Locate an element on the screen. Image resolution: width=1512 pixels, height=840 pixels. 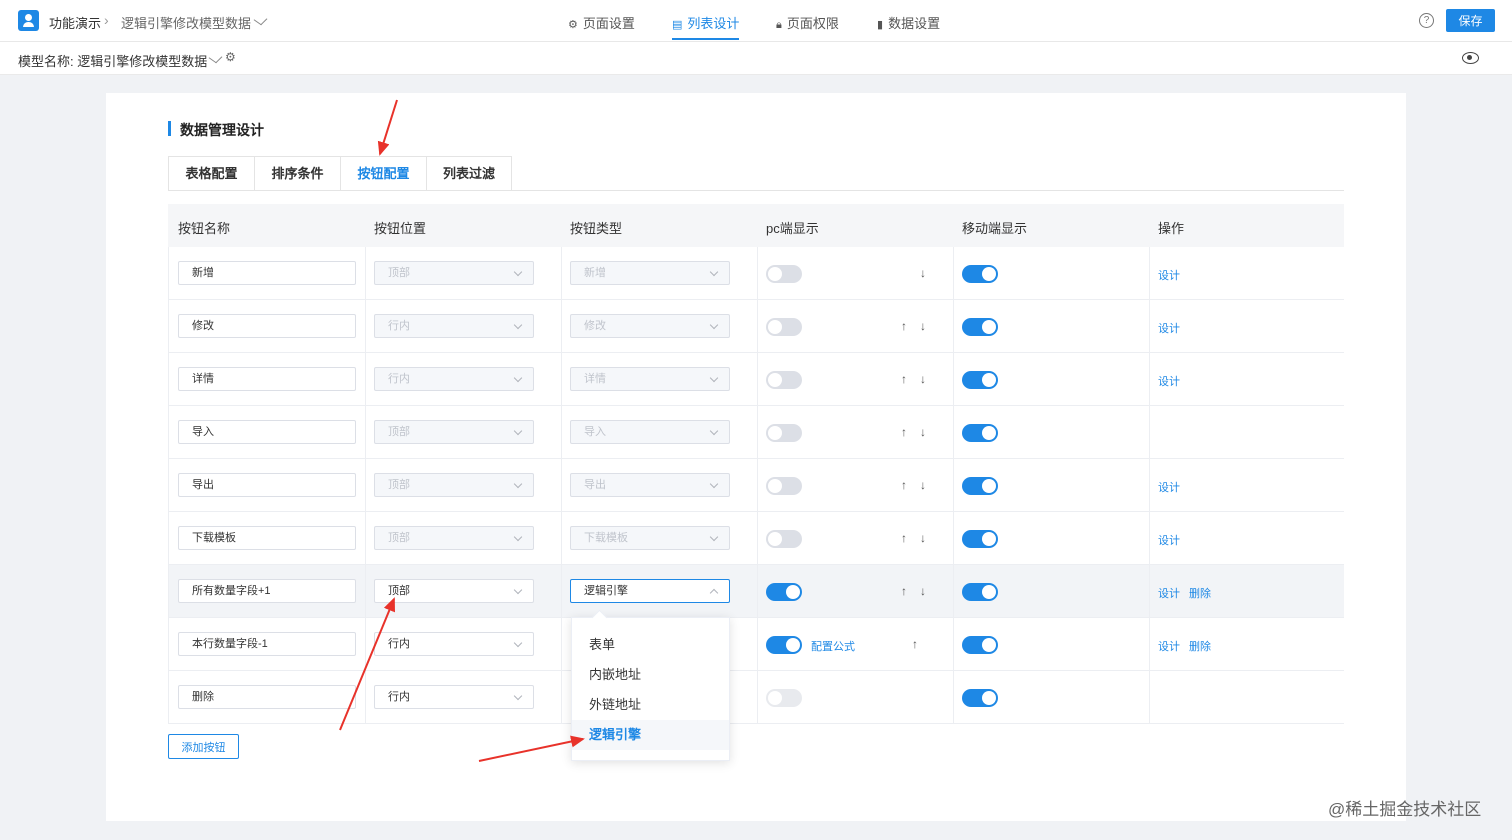
model-settings-icon: ⚙ is located at coordinates (230, 57).